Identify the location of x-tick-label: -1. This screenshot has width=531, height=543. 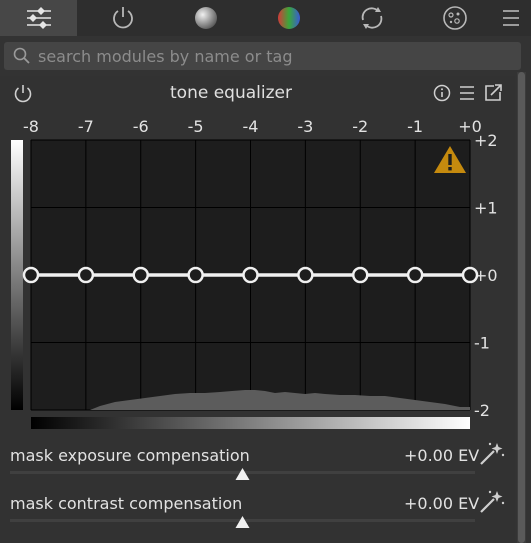
(415, 126).